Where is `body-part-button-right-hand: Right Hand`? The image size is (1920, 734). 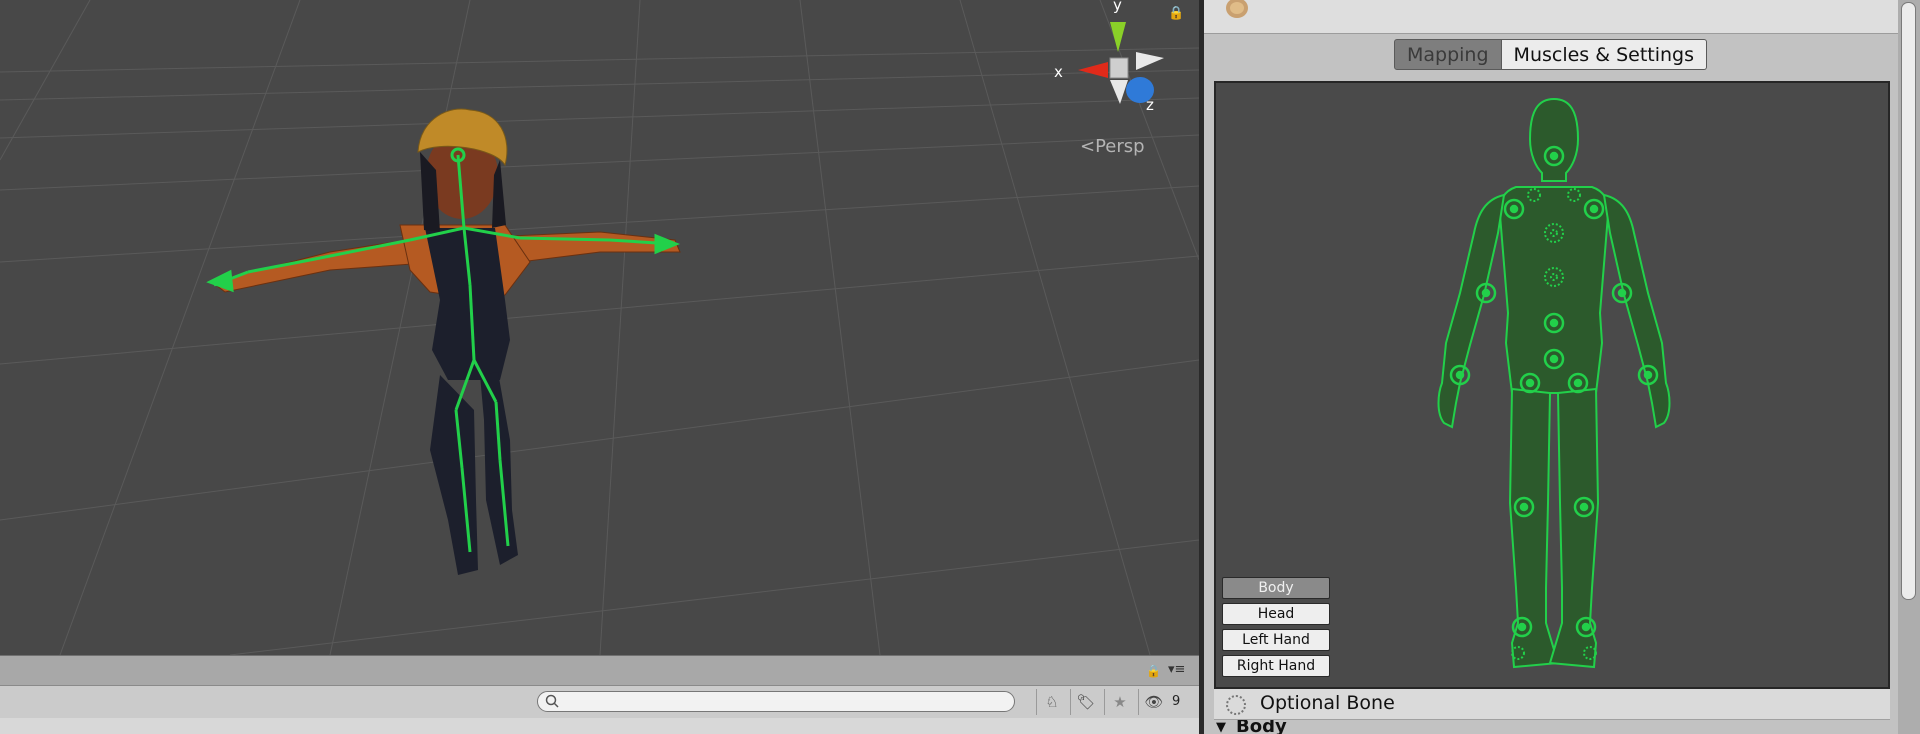 body-part-button-right-hand: Right Hand is located at coordinates (1276, 666).